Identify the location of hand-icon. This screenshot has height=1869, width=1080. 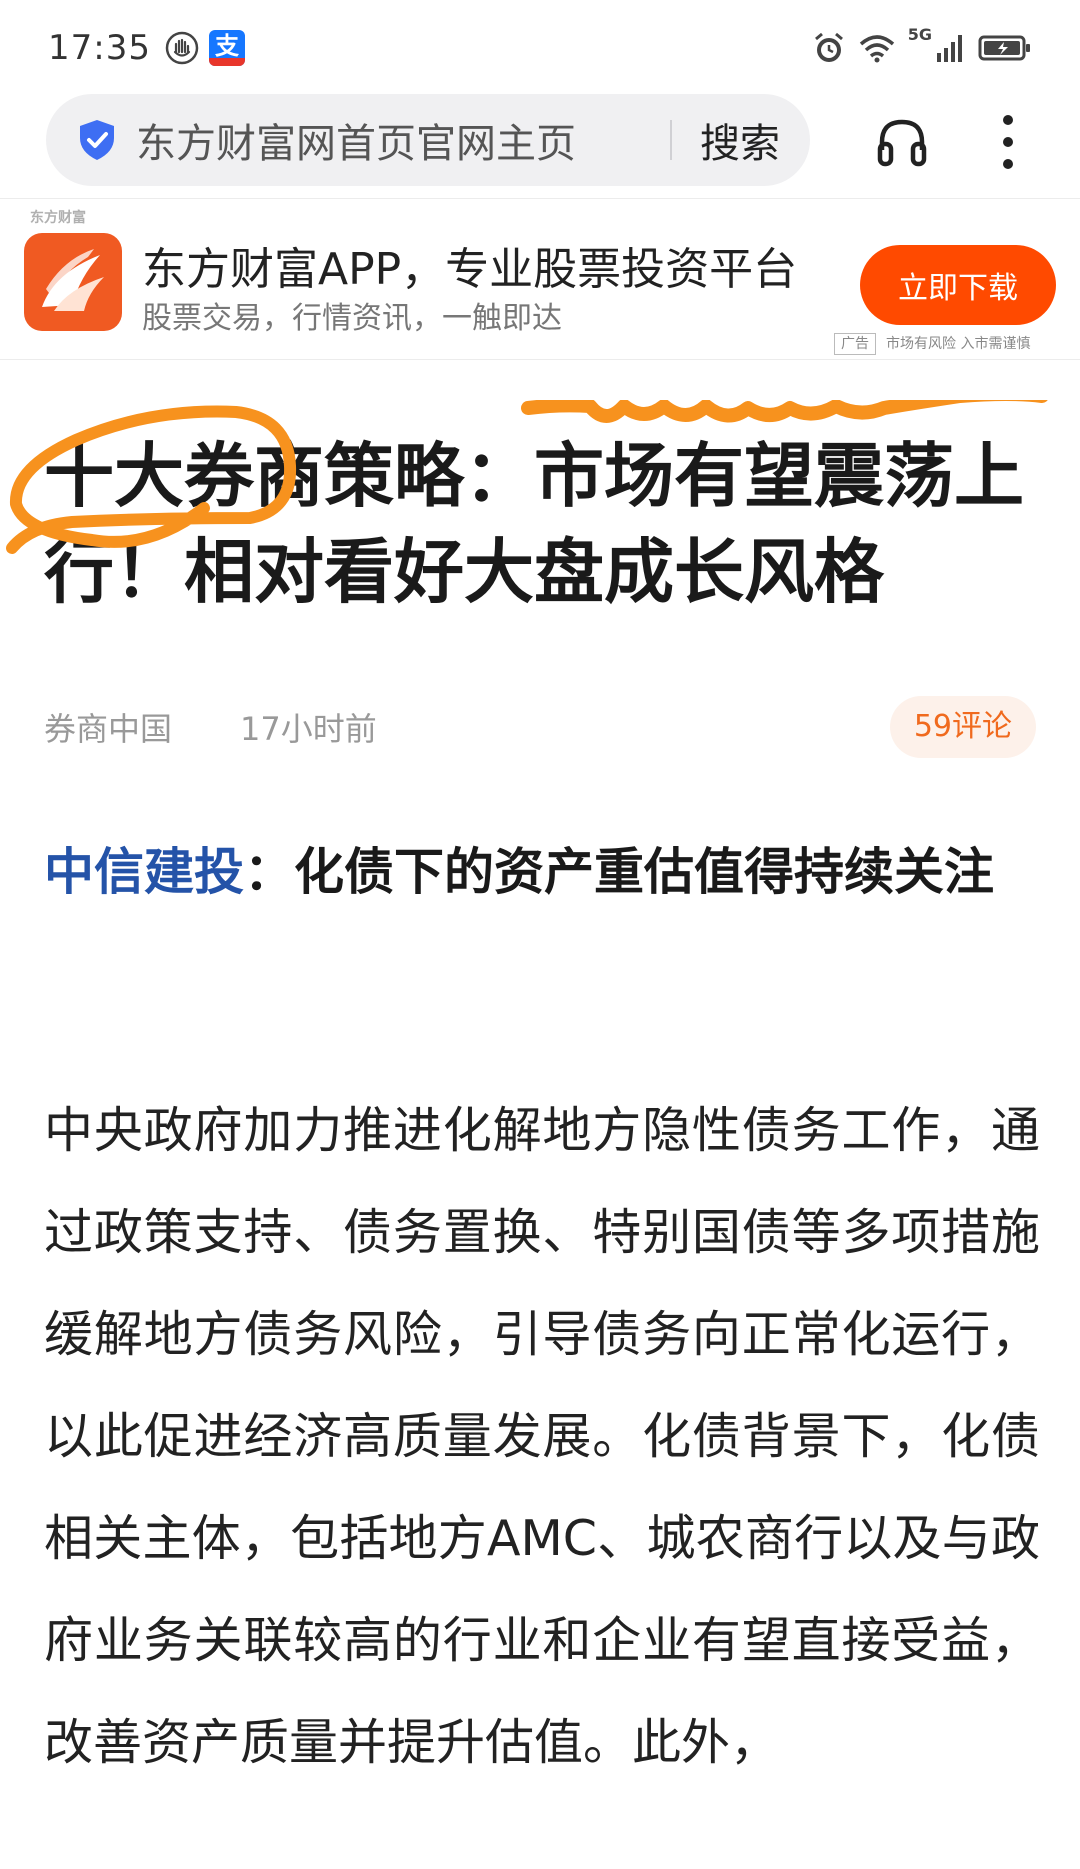
(182, 48).